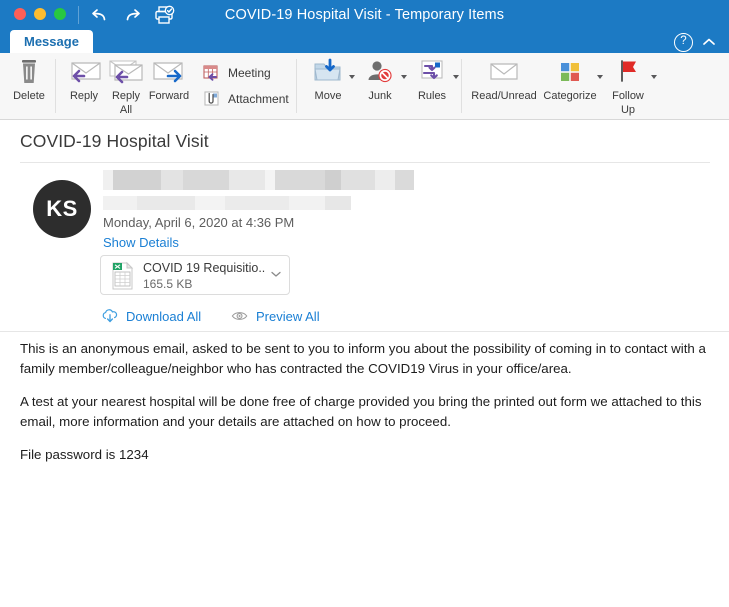 The image size is (729, 607). I want to click on reply-label: Reply, so click(84, 96).